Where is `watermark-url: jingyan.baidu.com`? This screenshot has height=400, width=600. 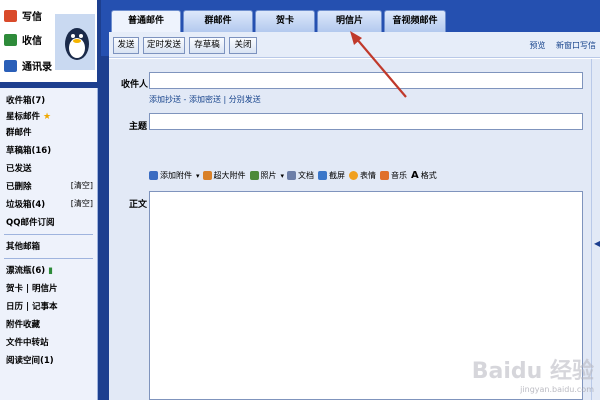
watermark-url: jingyan.baidu.com is located at coordinates (557, 389).